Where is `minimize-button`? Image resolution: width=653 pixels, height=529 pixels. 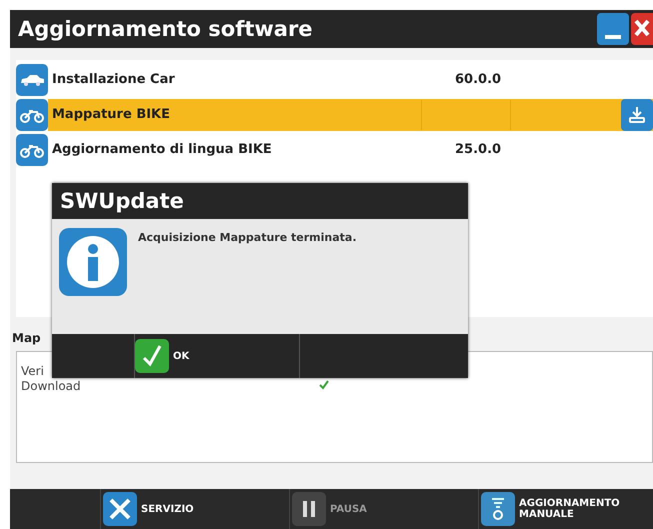
minimize-button is located at coordinates (613, 29).